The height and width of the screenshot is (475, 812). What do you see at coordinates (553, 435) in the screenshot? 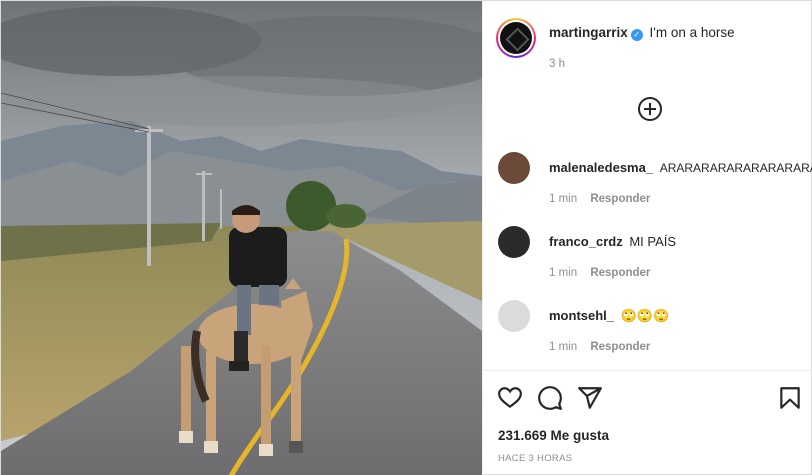
I see `like-count: 231.669 Me gusta` at bounding box center [553, 435].